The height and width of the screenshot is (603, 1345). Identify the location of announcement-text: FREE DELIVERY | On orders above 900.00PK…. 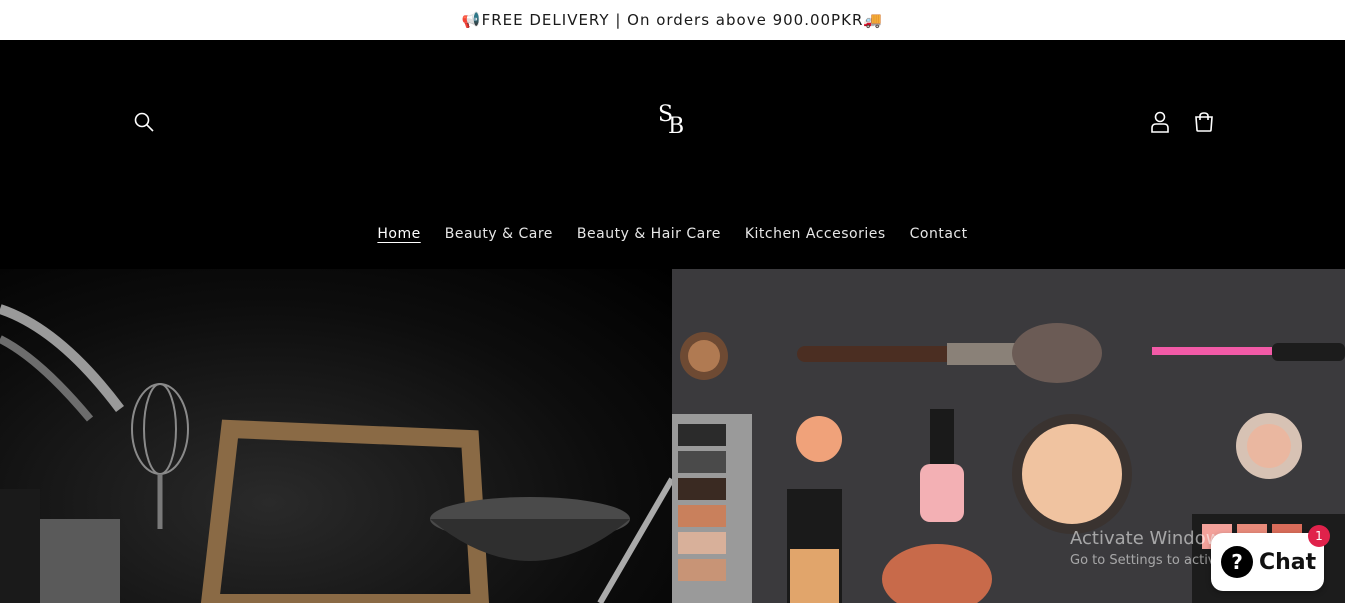
(672, 20).